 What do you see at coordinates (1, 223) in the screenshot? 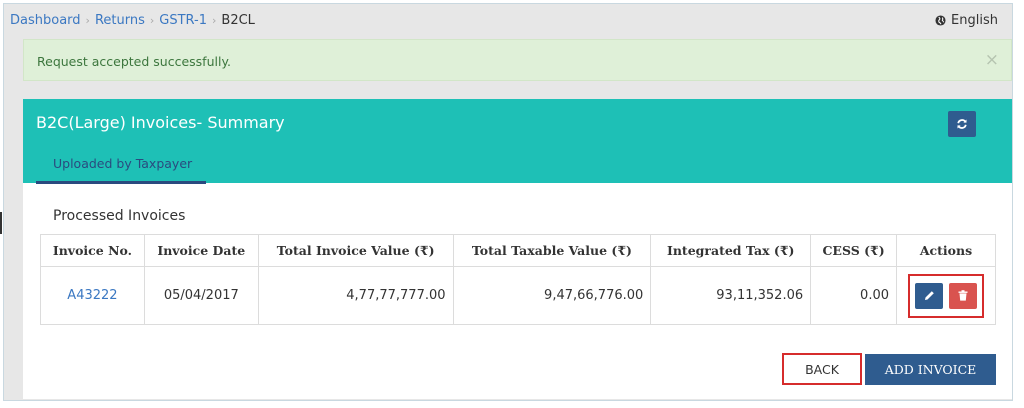
I see `left-edge-marker` at bounding box center [1, 223].